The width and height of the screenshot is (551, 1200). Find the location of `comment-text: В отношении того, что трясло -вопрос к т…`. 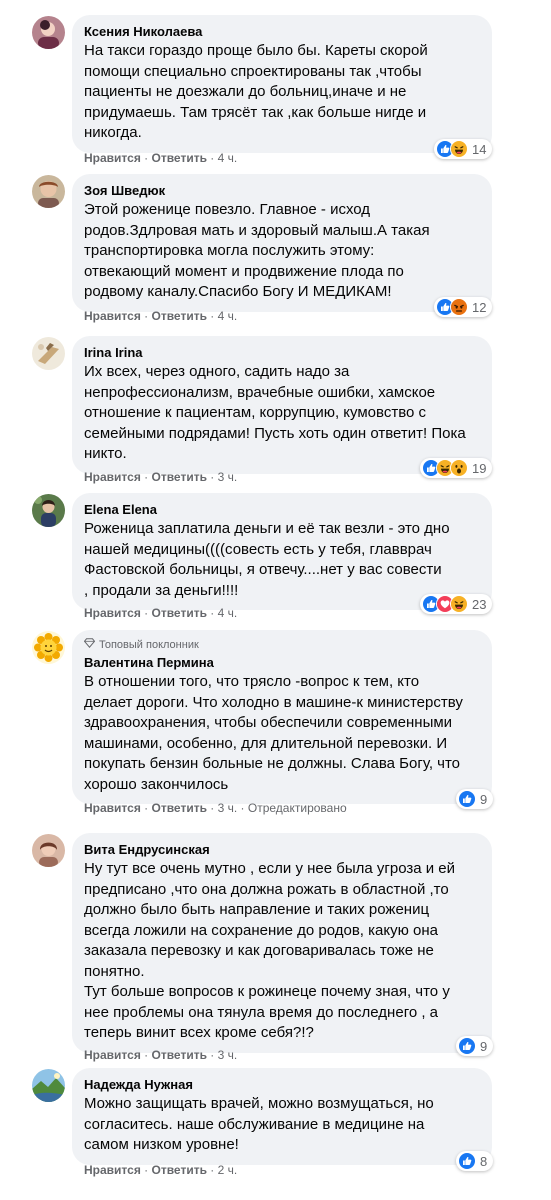

comment-text: В отношении того, что трясло -вопрос к т… is located at coordinates (273, 733).